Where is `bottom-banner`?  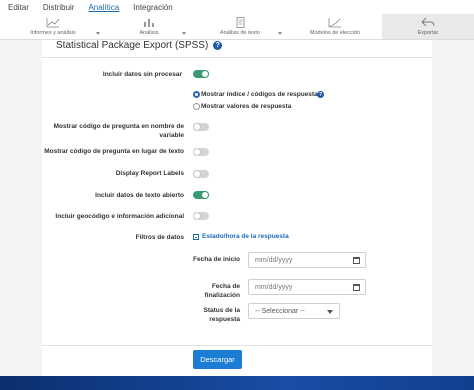 bottom-banner is located at coordinates (237, 383).